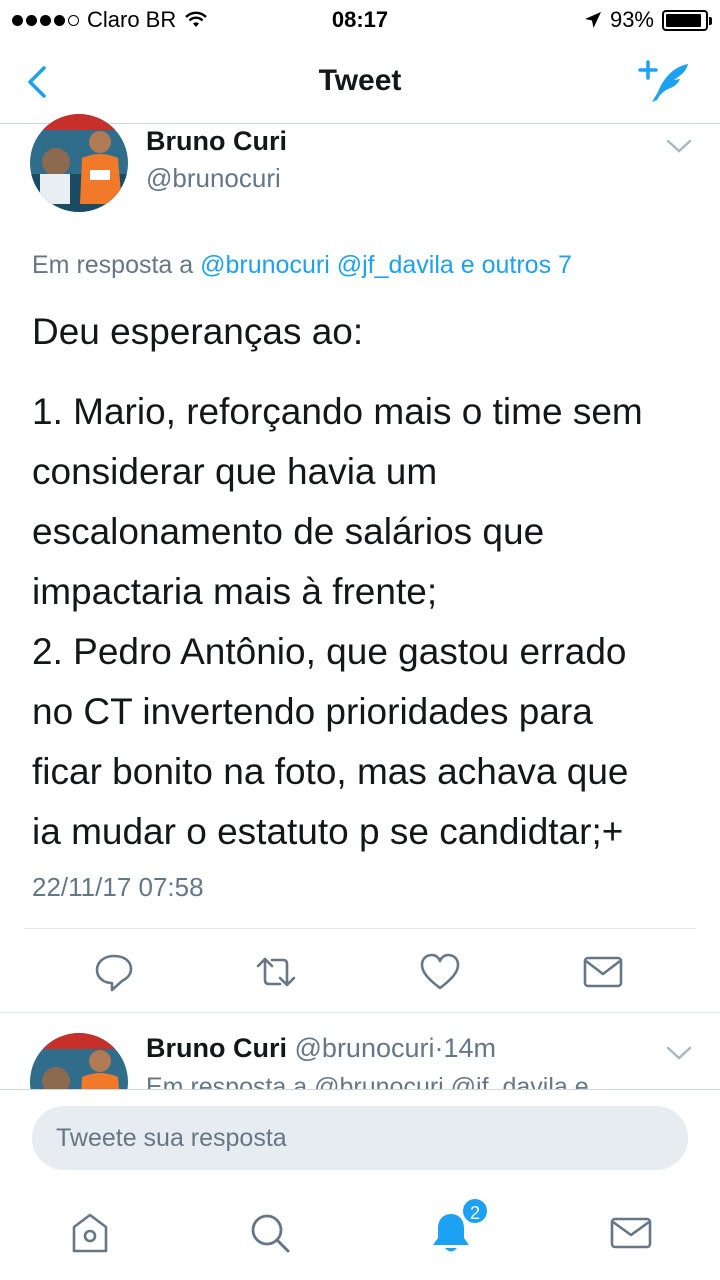 This screenshot has height=1280, width=720. I want to click on search-icon, so click(270, 1233).